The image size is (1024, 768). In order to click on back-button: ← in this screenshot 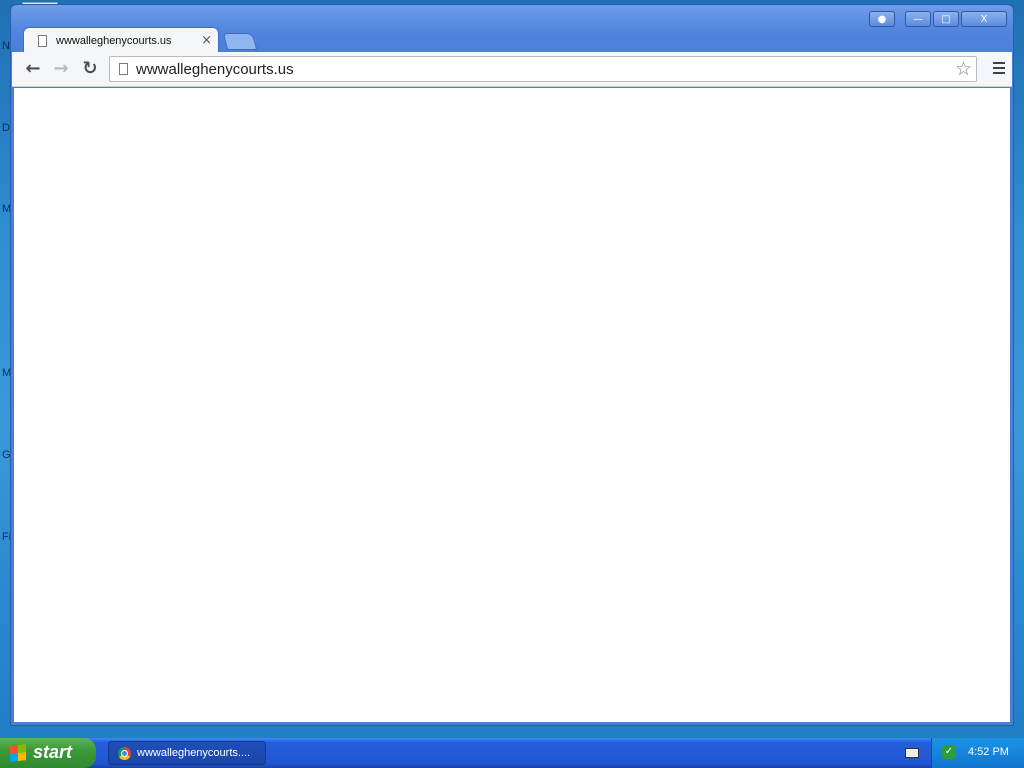, I will do `click(33, 69)`.